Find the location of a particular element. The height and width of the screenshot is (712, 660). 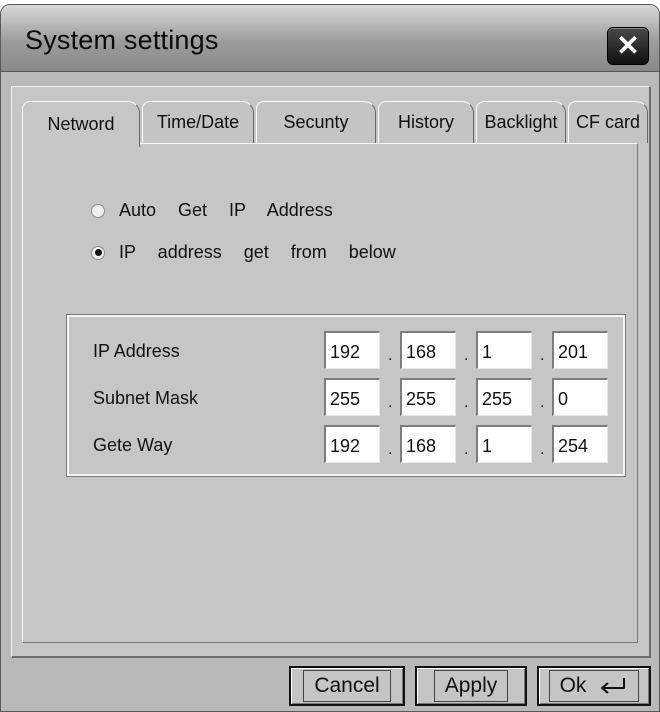

tab-history: History is located at coordinates (426, 122).